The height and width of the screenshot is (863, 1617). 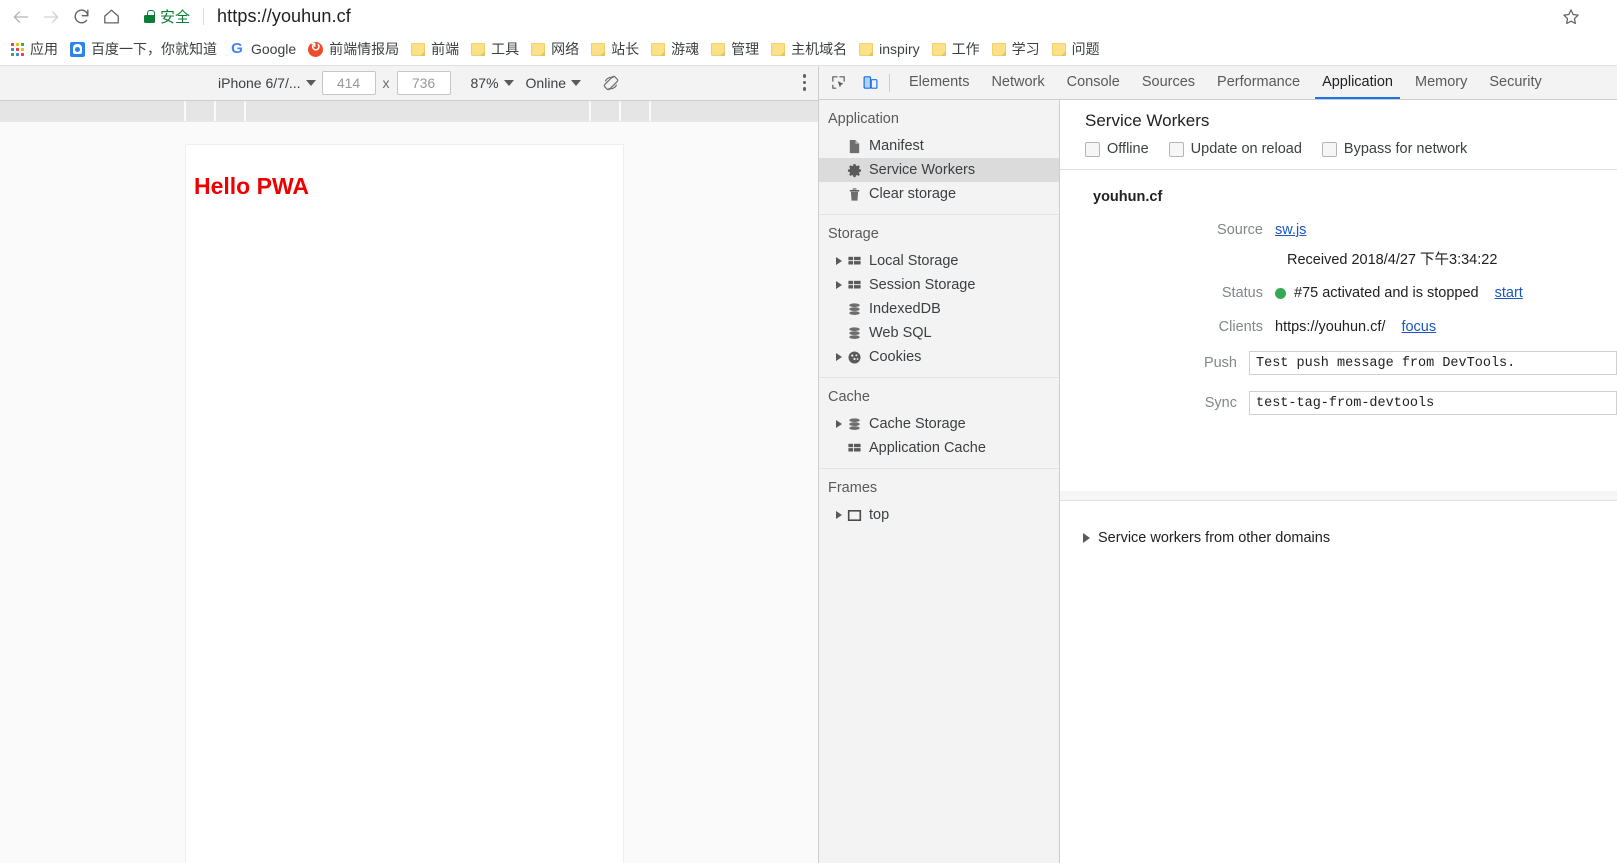 I want to click on bookmark-item: 工作, so click(x=956, y=49).